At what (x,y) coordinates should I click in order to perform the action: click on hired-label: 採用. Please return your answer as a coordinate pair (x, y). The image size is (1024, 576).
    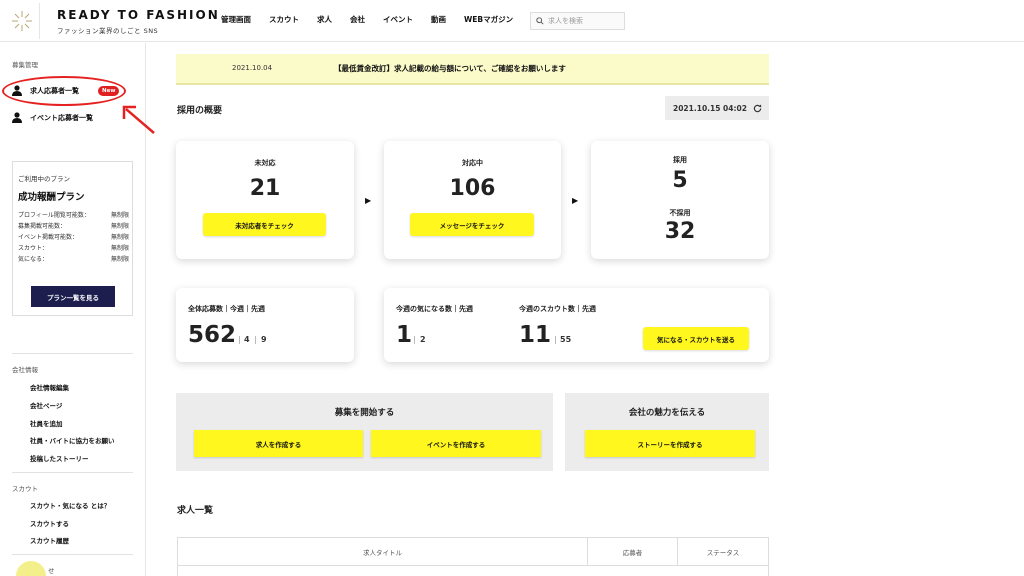
    Looking at the image, I should click on (680, 160).